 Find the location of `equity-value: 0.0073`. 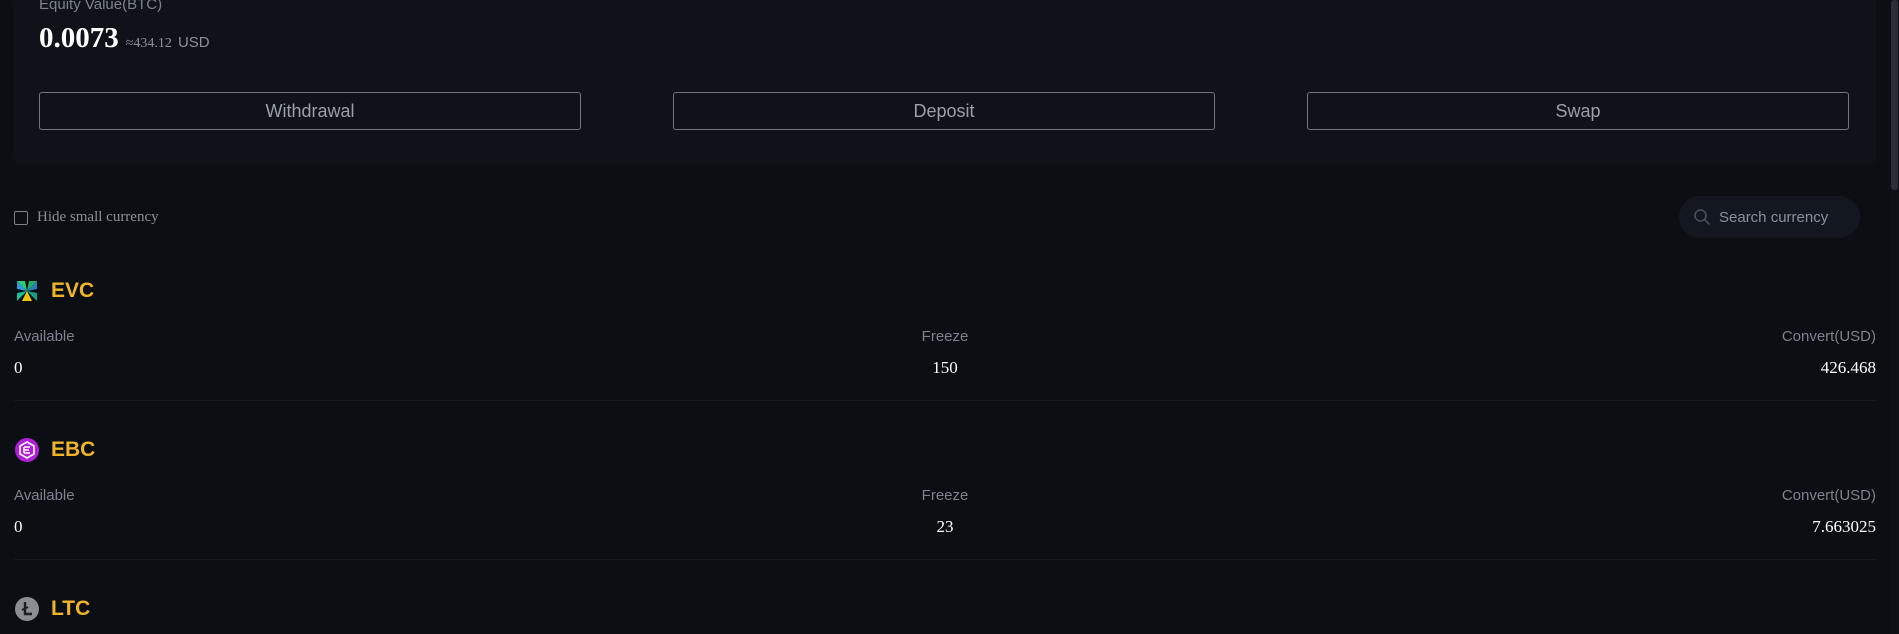

equity-value: 0.0073 is located at coordinates (79, 38).